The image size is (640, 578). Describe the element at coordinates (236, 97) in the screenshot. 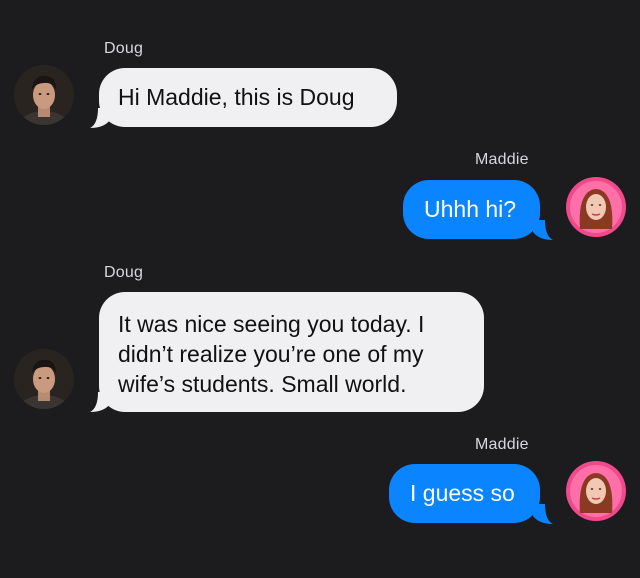

I see `message-text: Hi Maddie, this is Doug` at that location.